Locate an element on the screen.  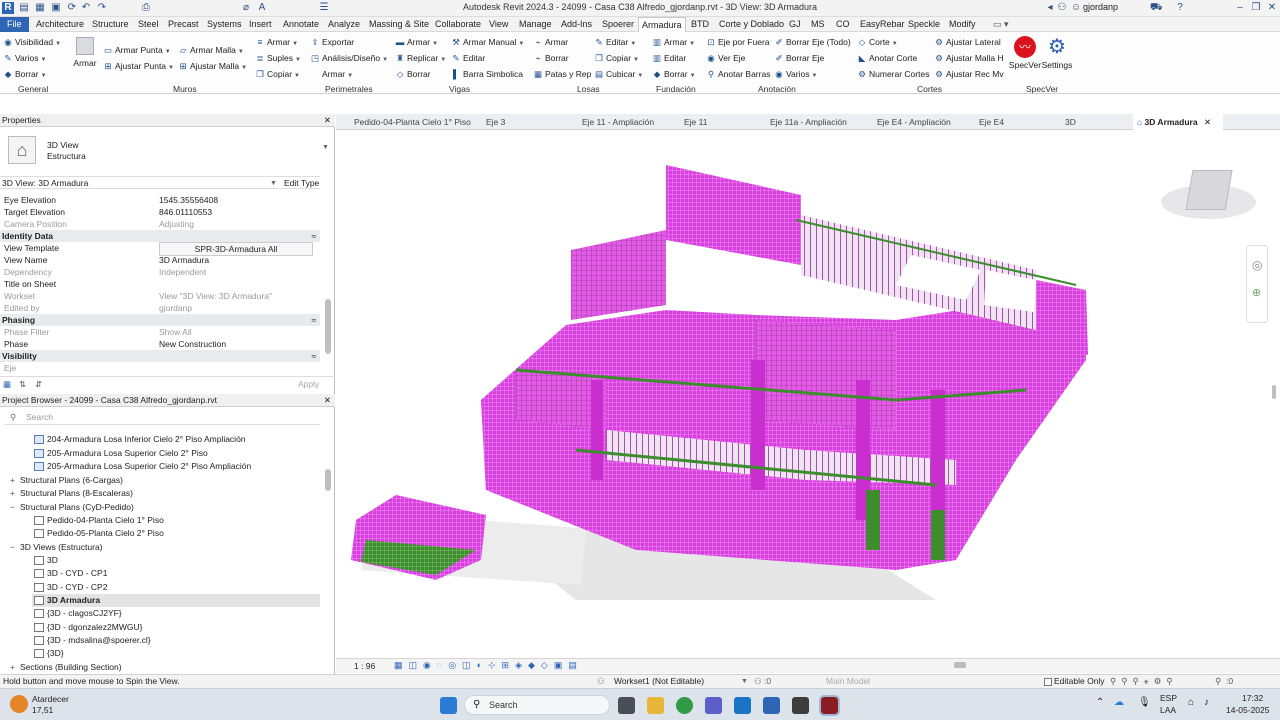
menu-speckle: Speckle is located at coordinates (924, 24).